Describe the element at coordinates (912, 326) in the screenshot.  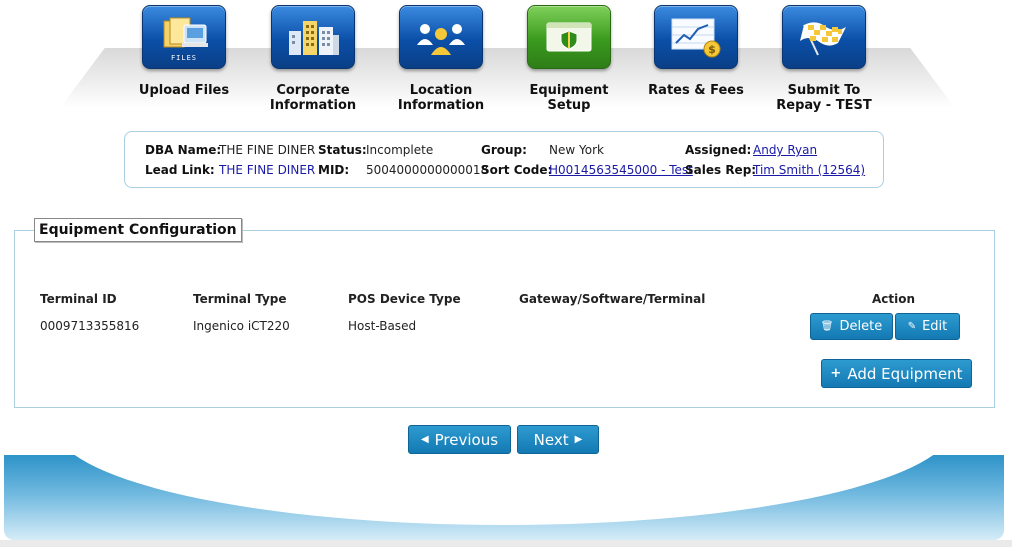
I see `pencil-icon: ✎` at that location.